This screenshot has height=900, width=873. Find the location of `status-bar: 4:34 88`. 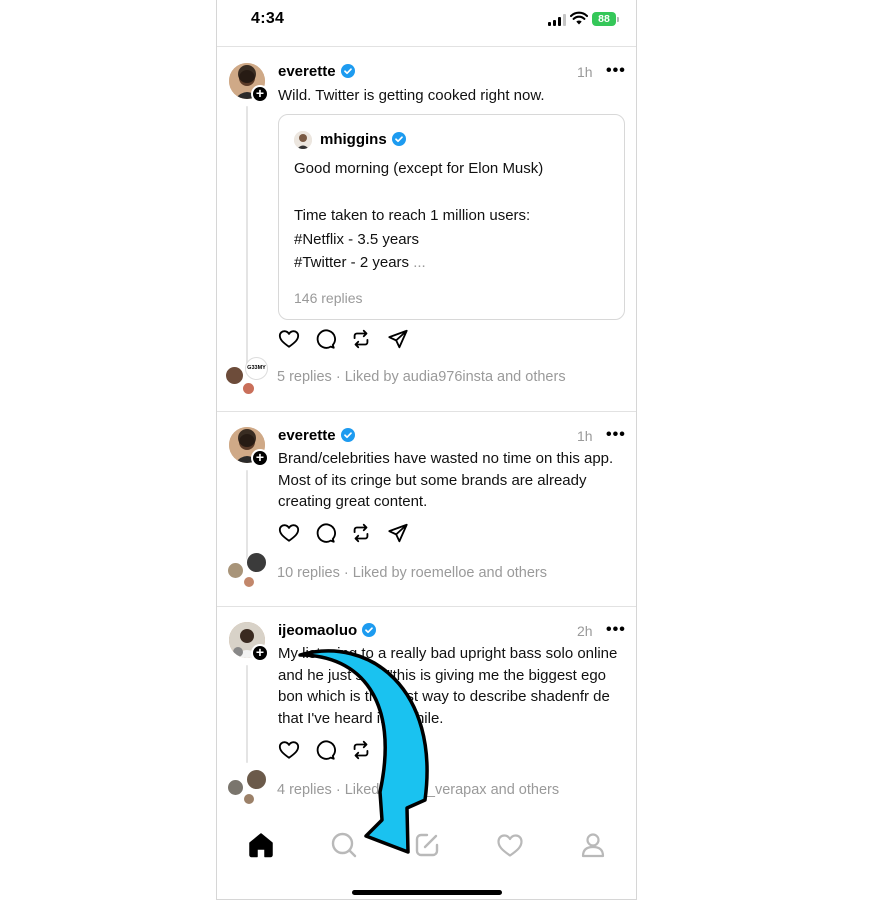

status-bar: 4:34 88 is located at coordinates (426, 23).